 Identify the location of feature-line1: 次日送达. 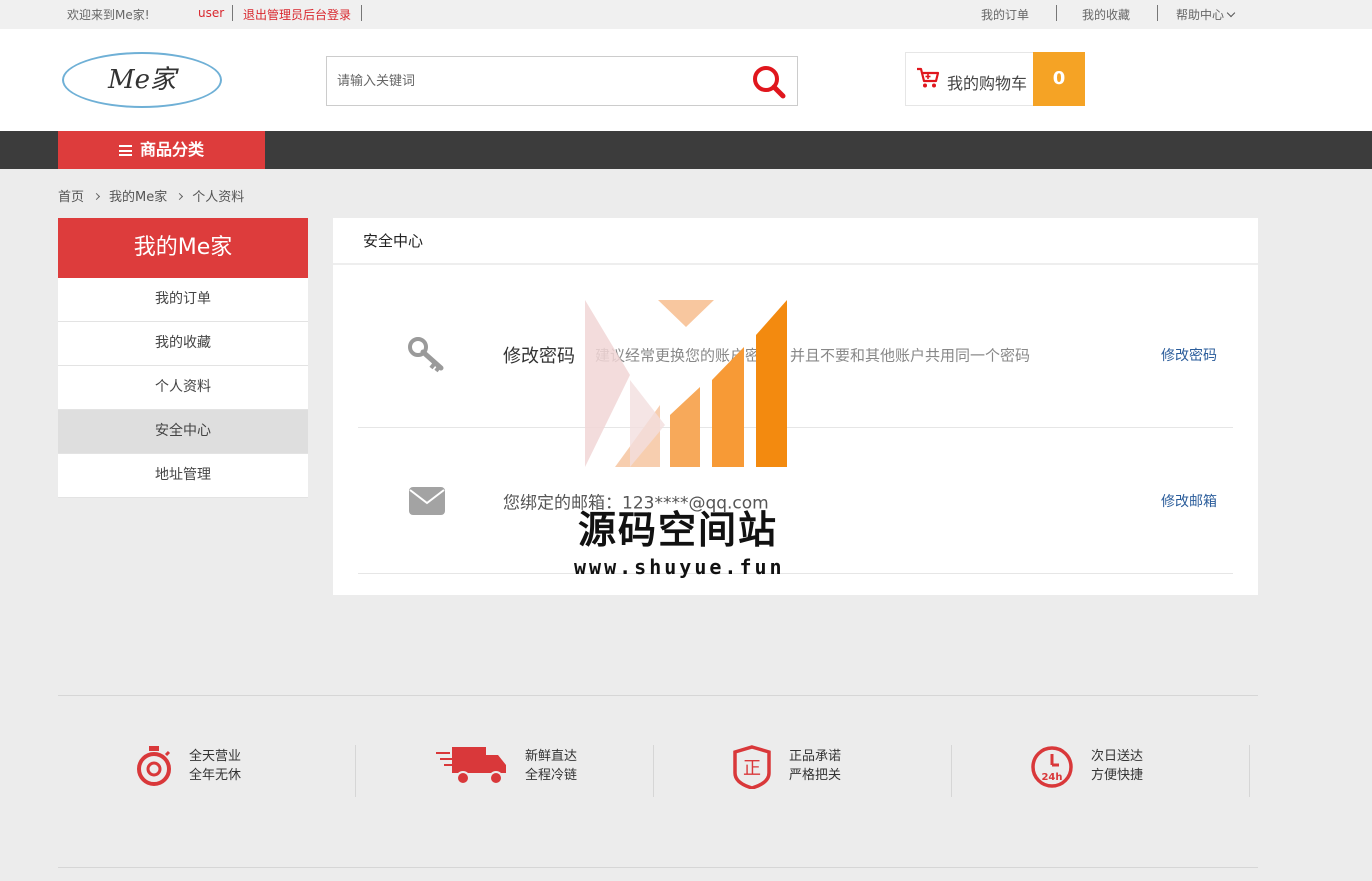
(1117, 756).